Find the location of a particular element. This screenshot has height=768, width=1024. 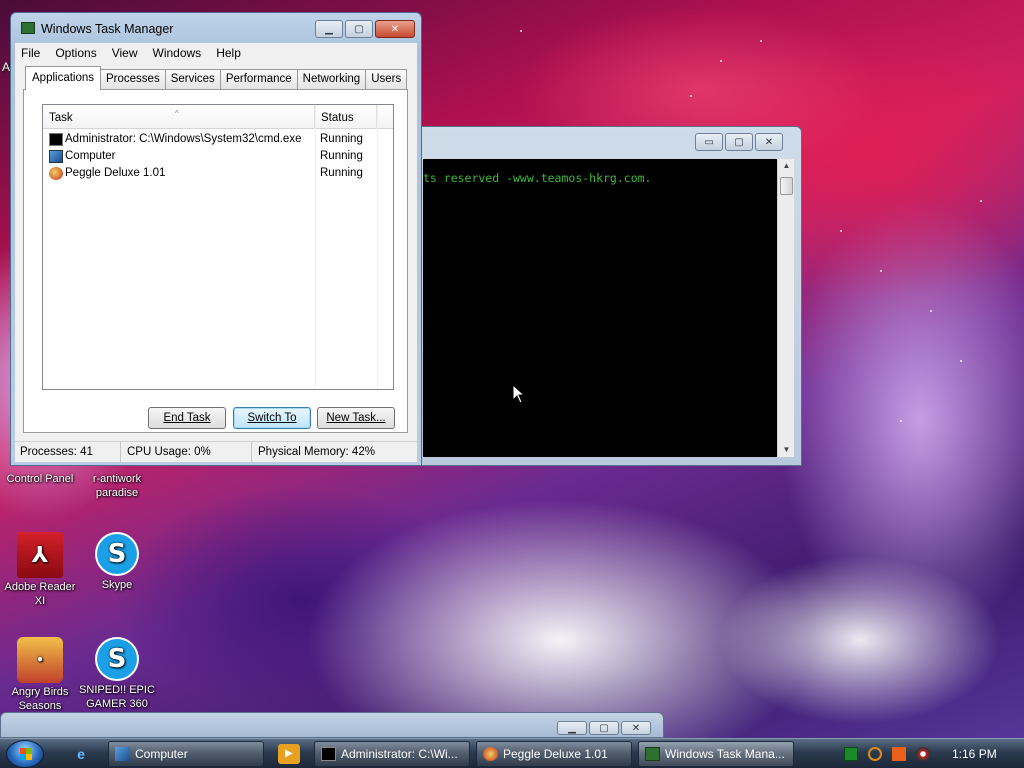

command-prompt-icon is located at coordinates (56, 139).